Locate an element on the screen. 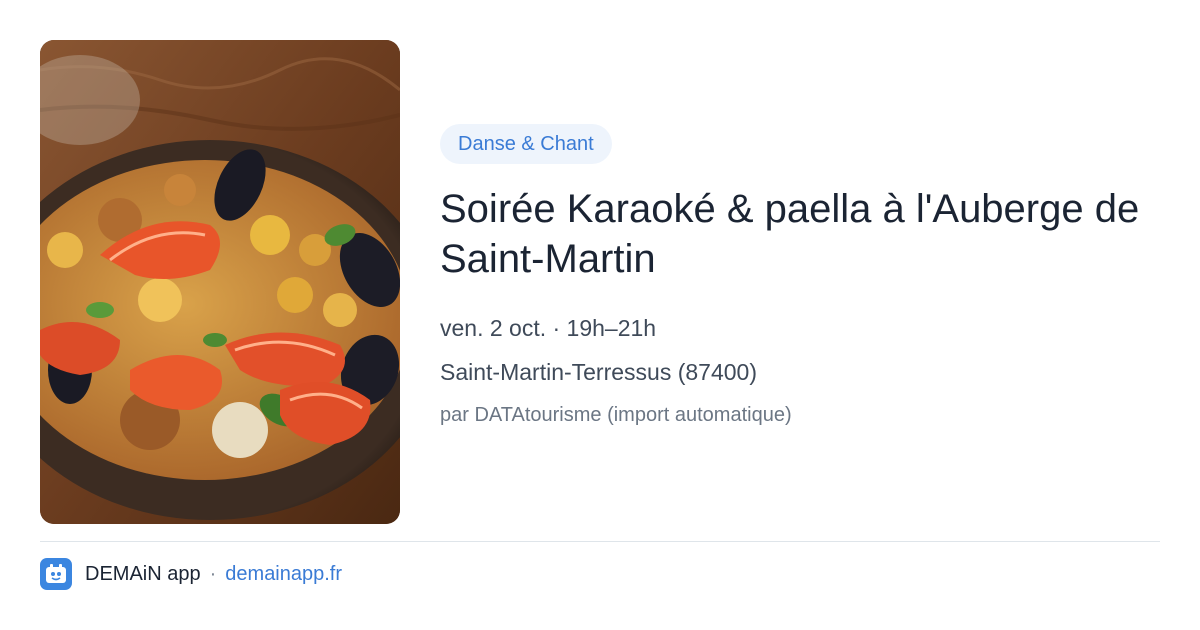  event-location: Saint-Martin-Terressus (87400) is located at coordinates (599, 372).